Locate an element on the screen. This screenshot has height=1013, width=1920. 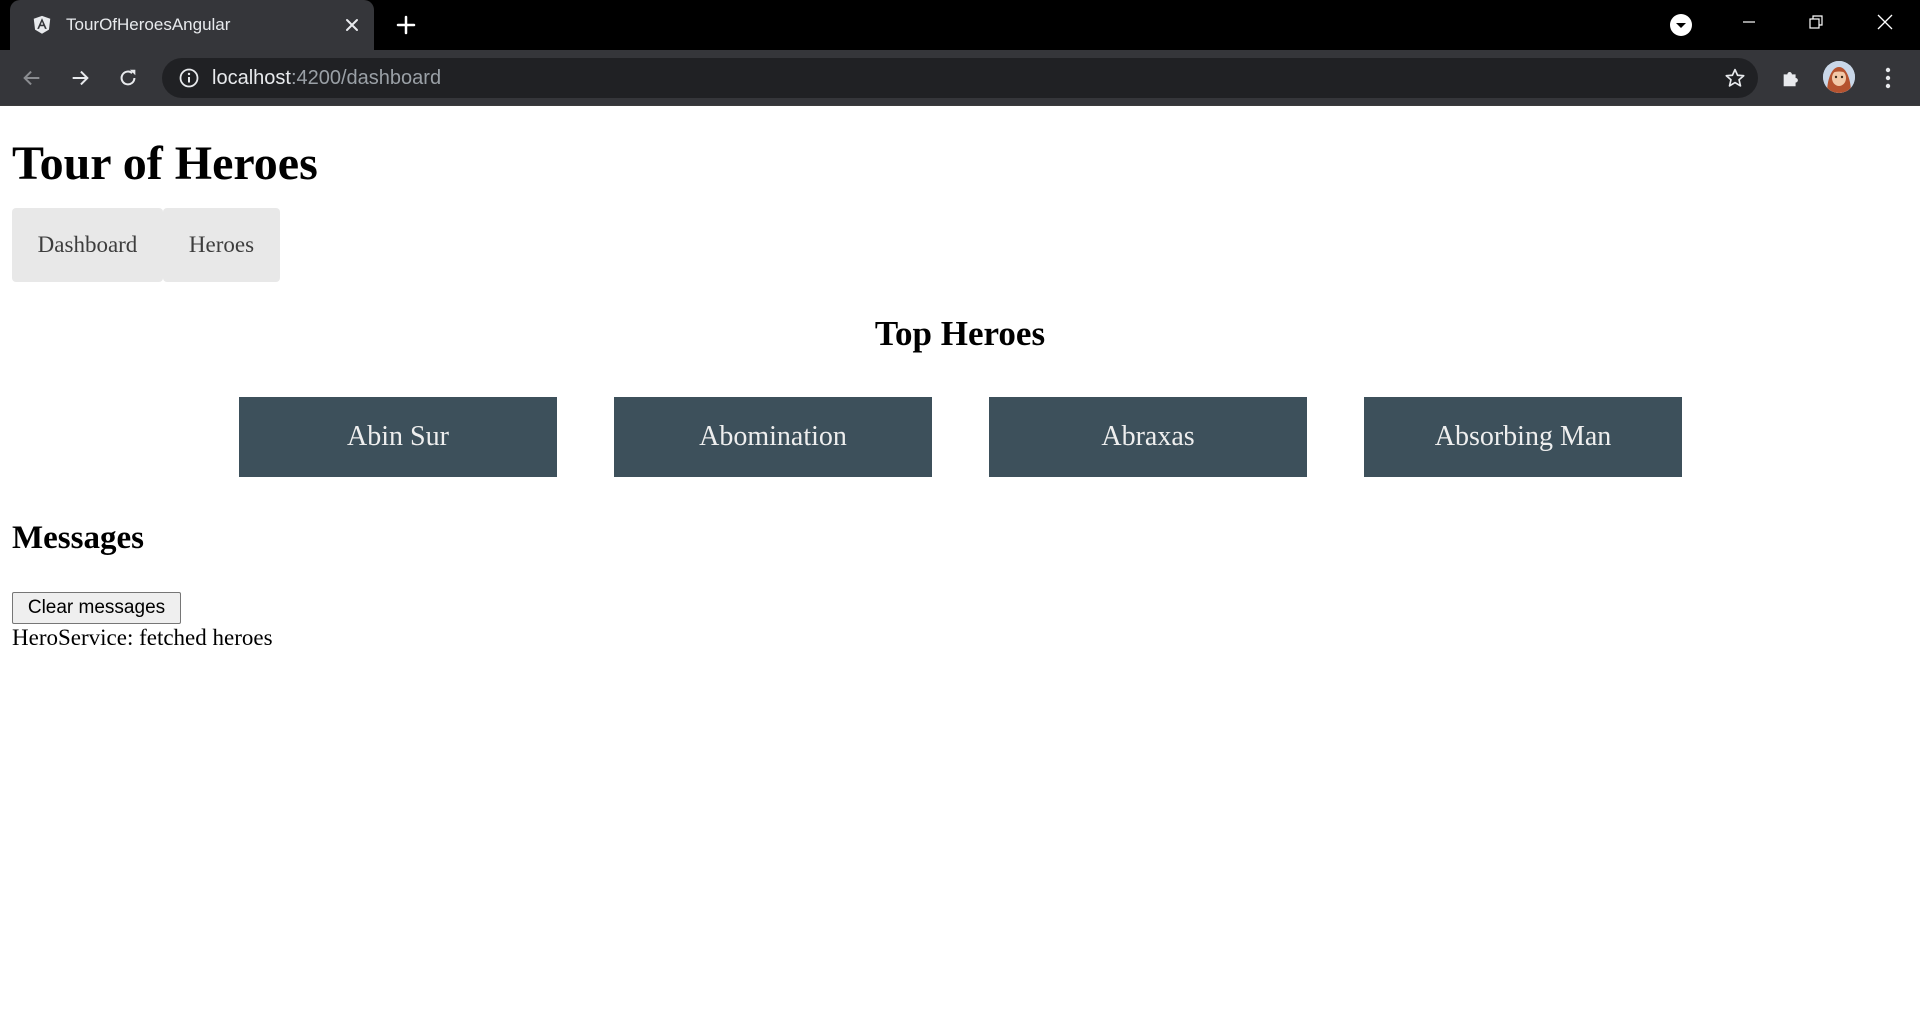
top-heroes-title: Top Heroes is located at coordinates (960, 333).